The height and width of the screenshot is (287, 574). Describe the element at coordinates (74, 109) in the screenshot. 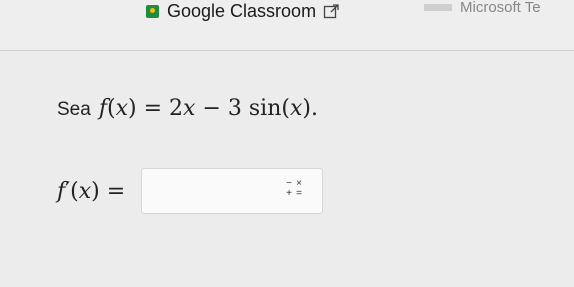

I see `prompt-word: Sea` at that location.